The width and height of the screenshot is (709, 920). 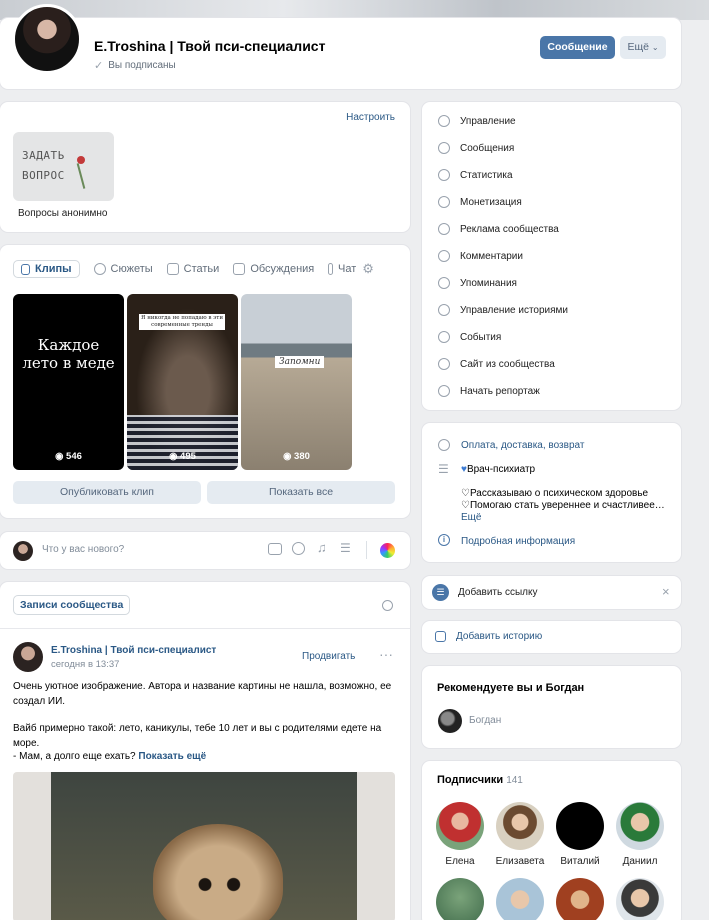 I want to click on subscriber: Елизавета, so click(x=520, y=834).